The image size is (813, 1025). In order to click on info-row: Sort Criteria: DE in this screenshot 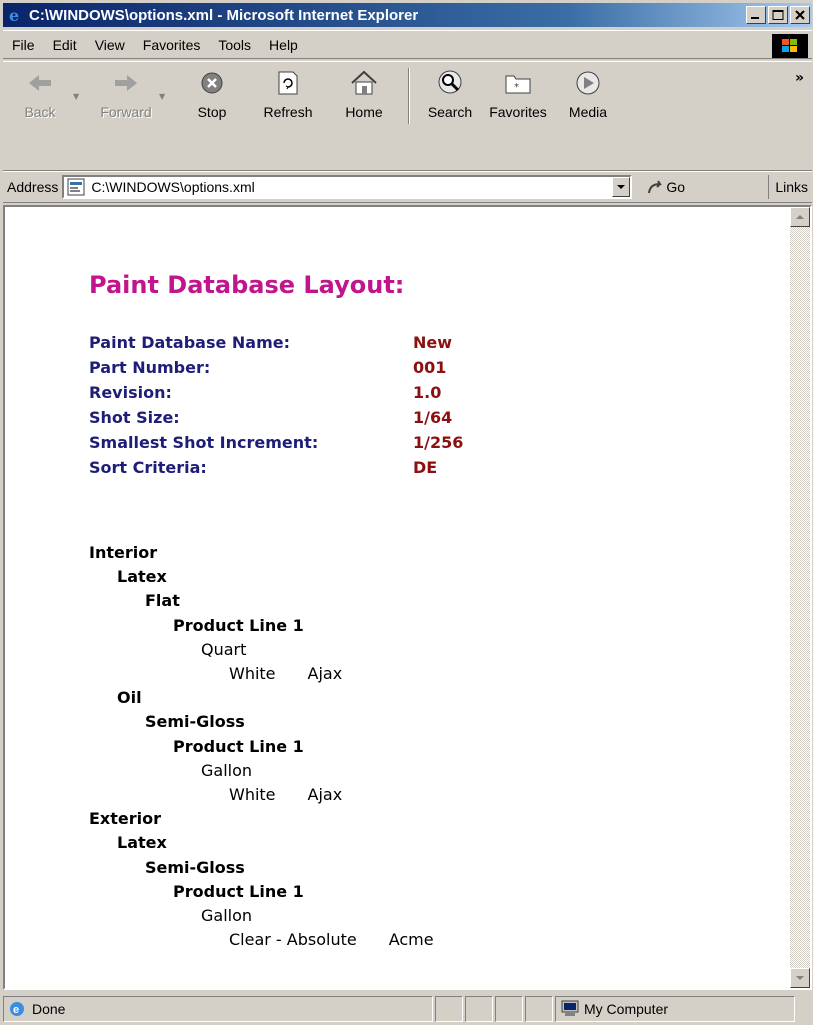, I will do `click(263, 467)`.